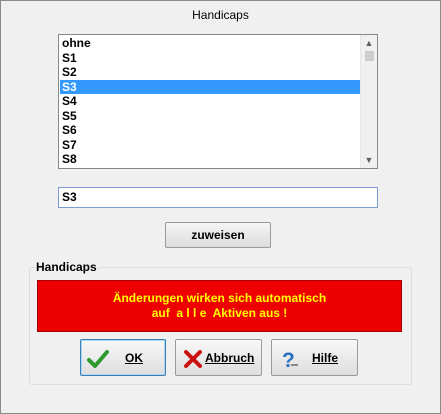  What do you see at coordinates (368, 101) in the screenshot?
I see `vertical-scrollbar: ▲ ▼` at bounding box center [368, 101].